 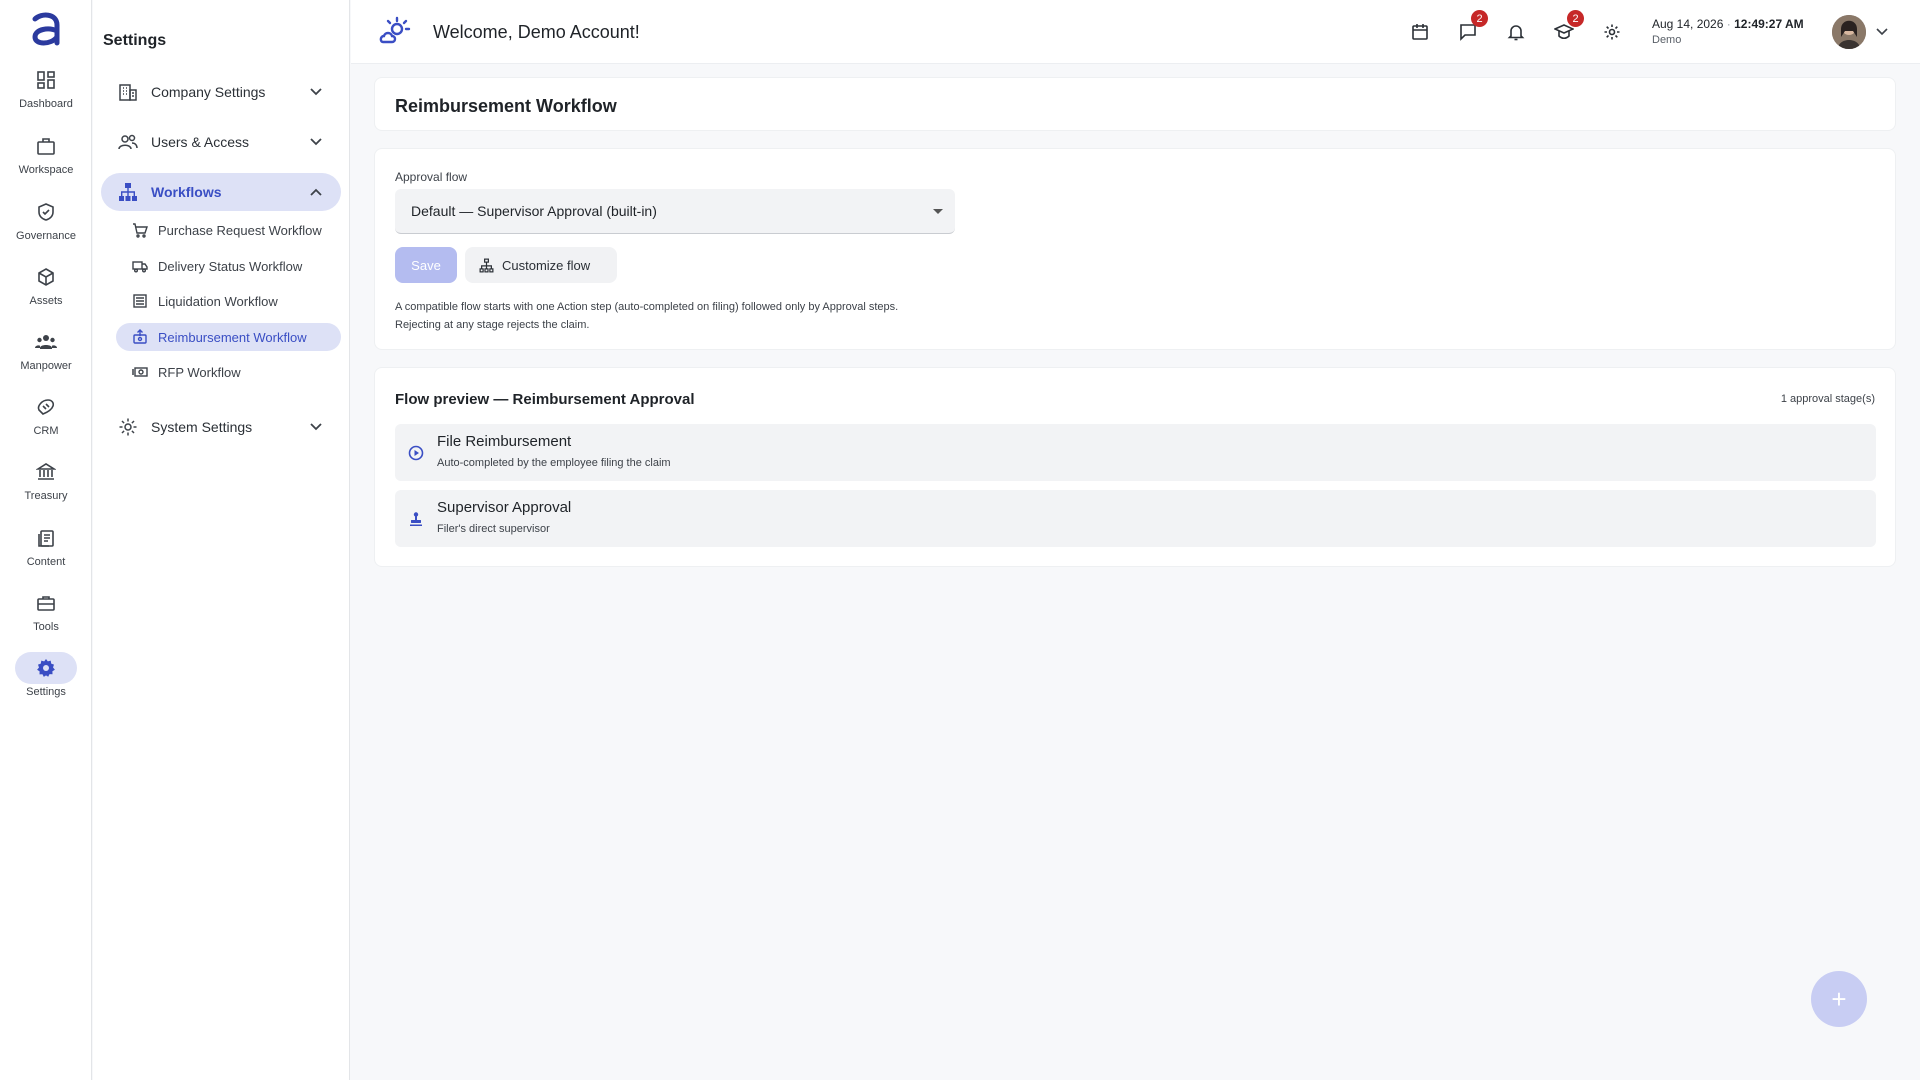 I want to click on notifications-button, so click(x=1516, y=32).